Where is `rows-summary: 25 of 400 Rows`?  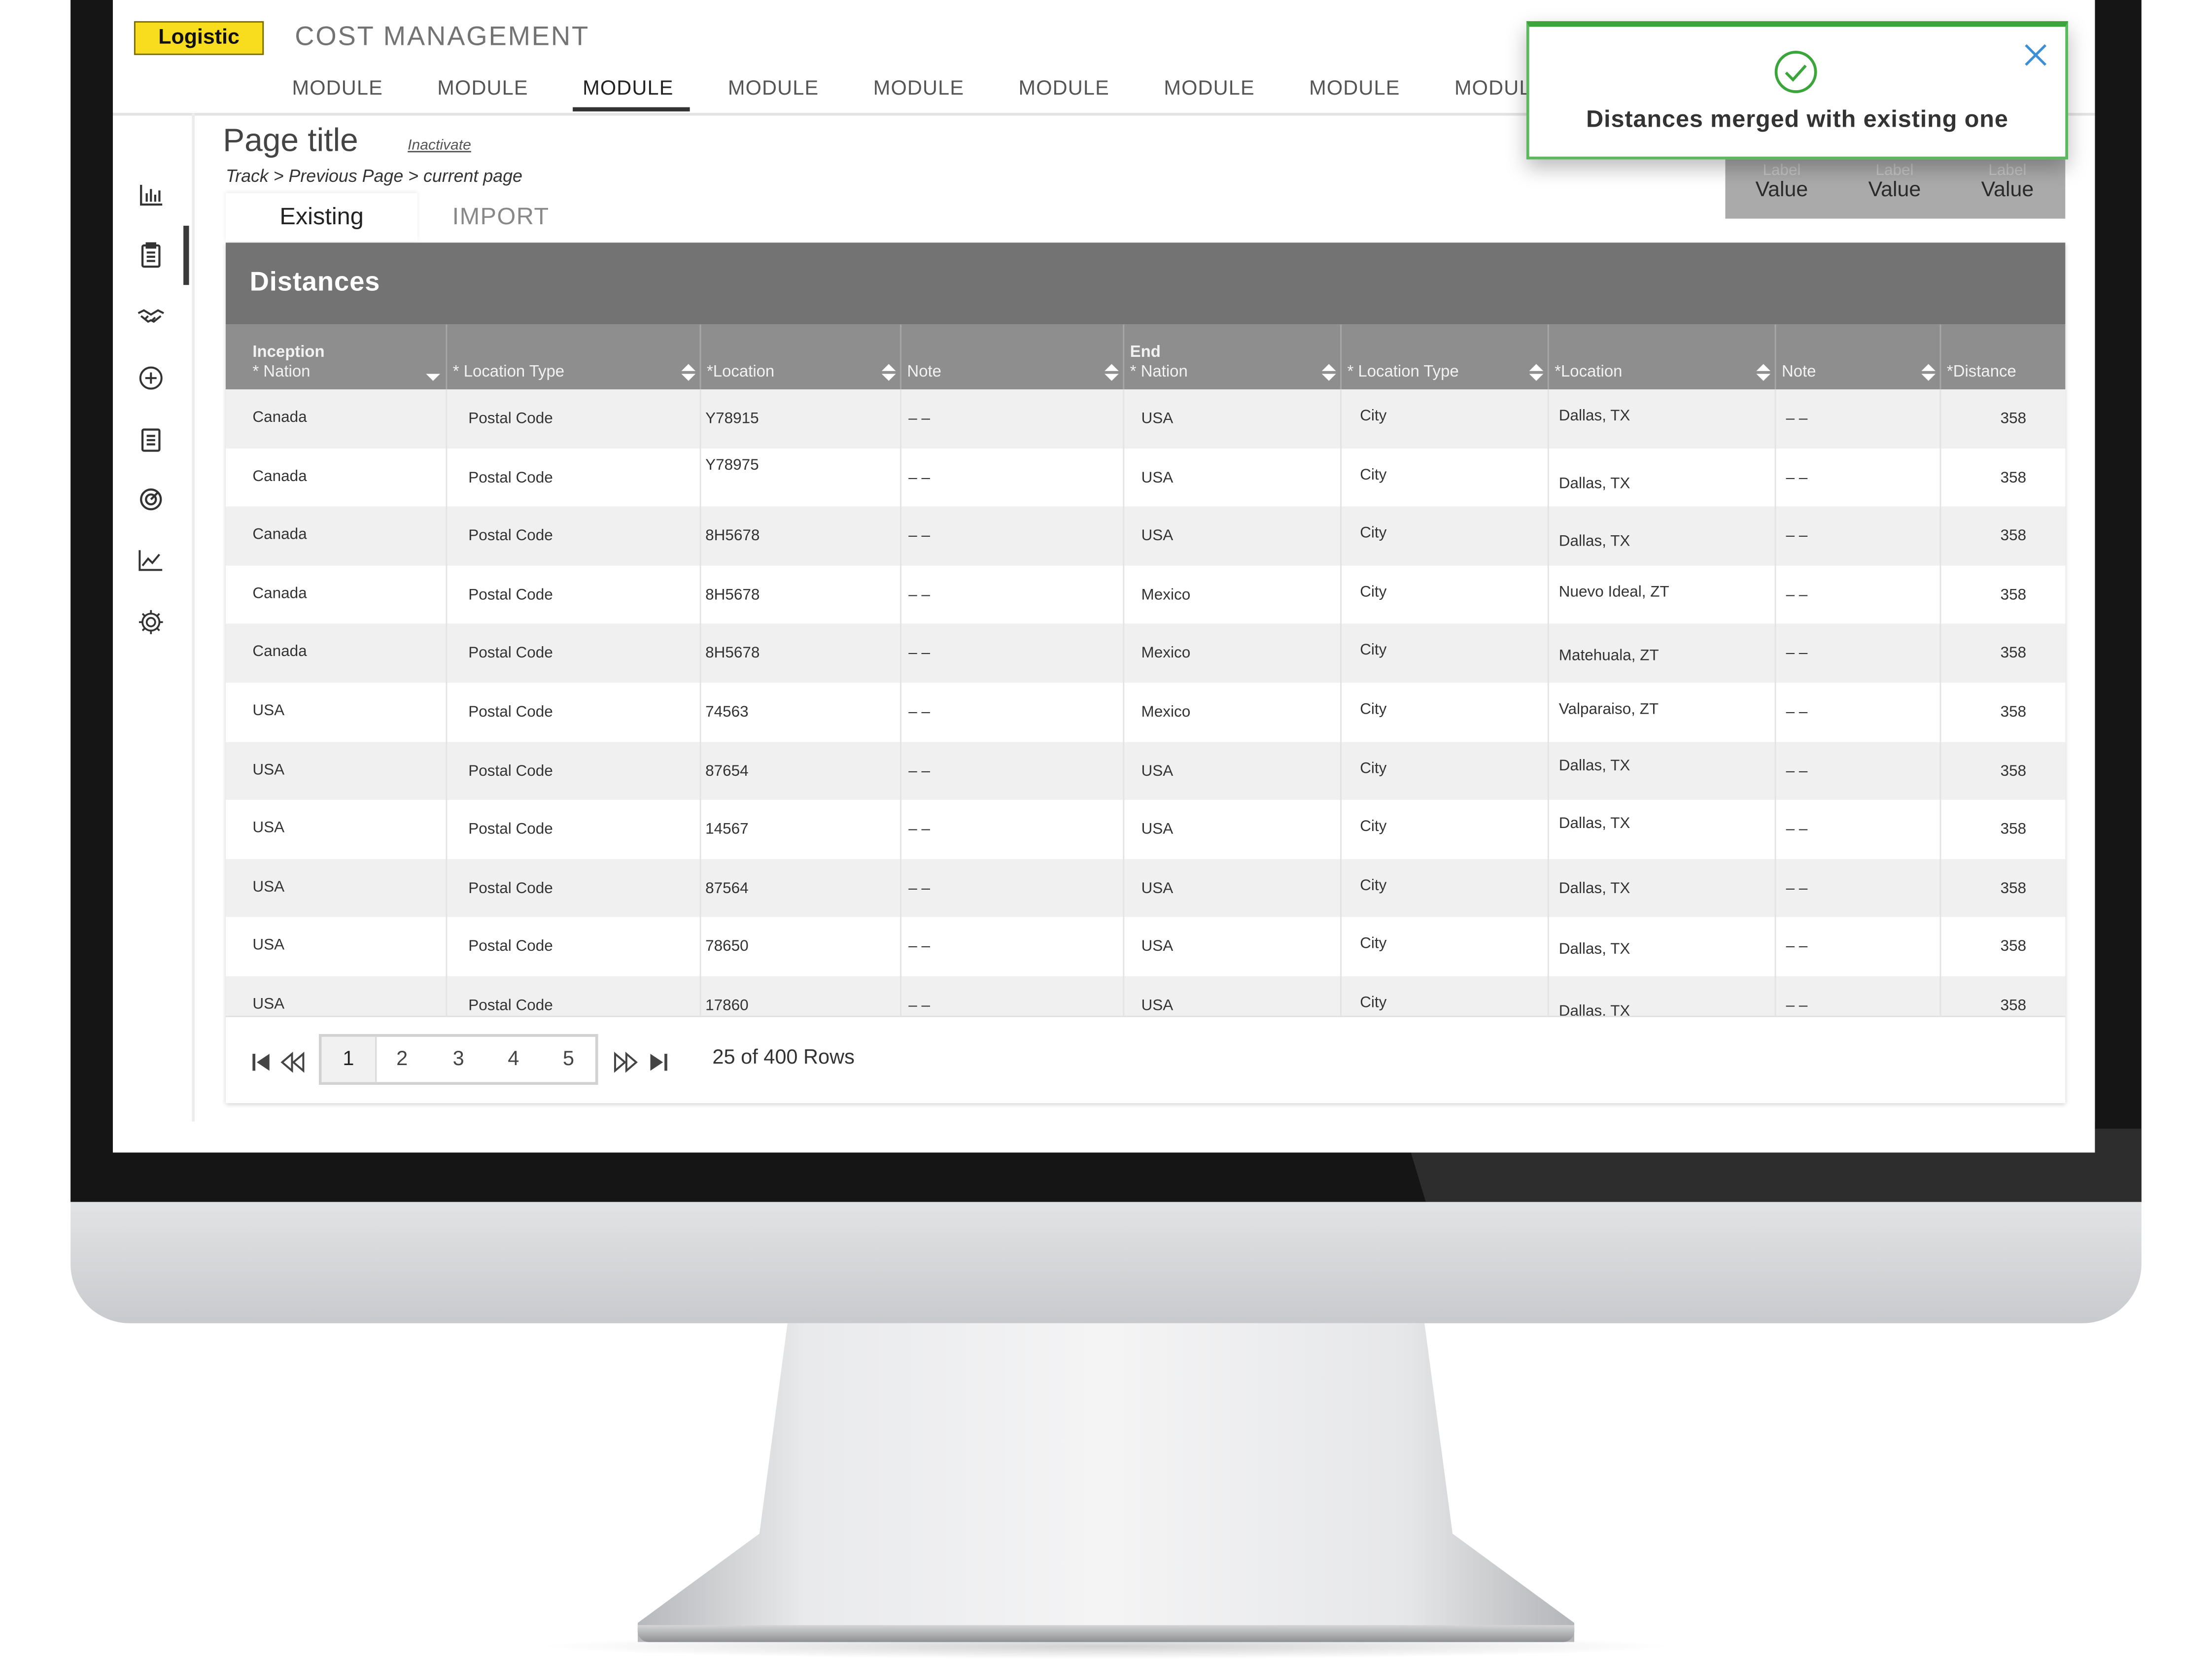 rows-summary: 25 of 400 Rows is located at coordinates (783, 1058).